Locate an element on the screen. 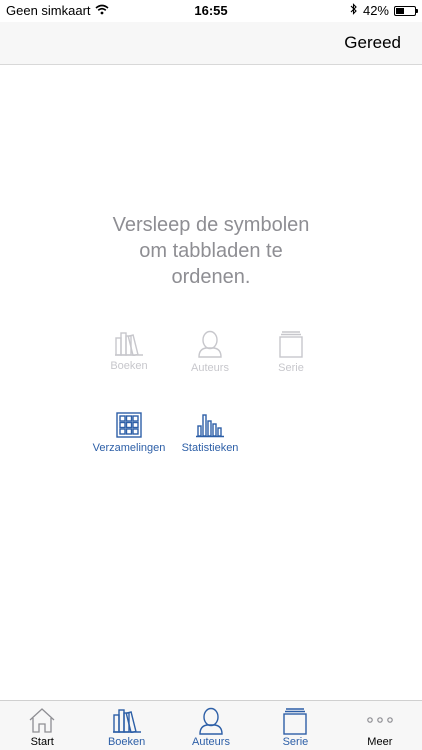  dimmed-item-label: Boeken is located at coordinates (129, 366).